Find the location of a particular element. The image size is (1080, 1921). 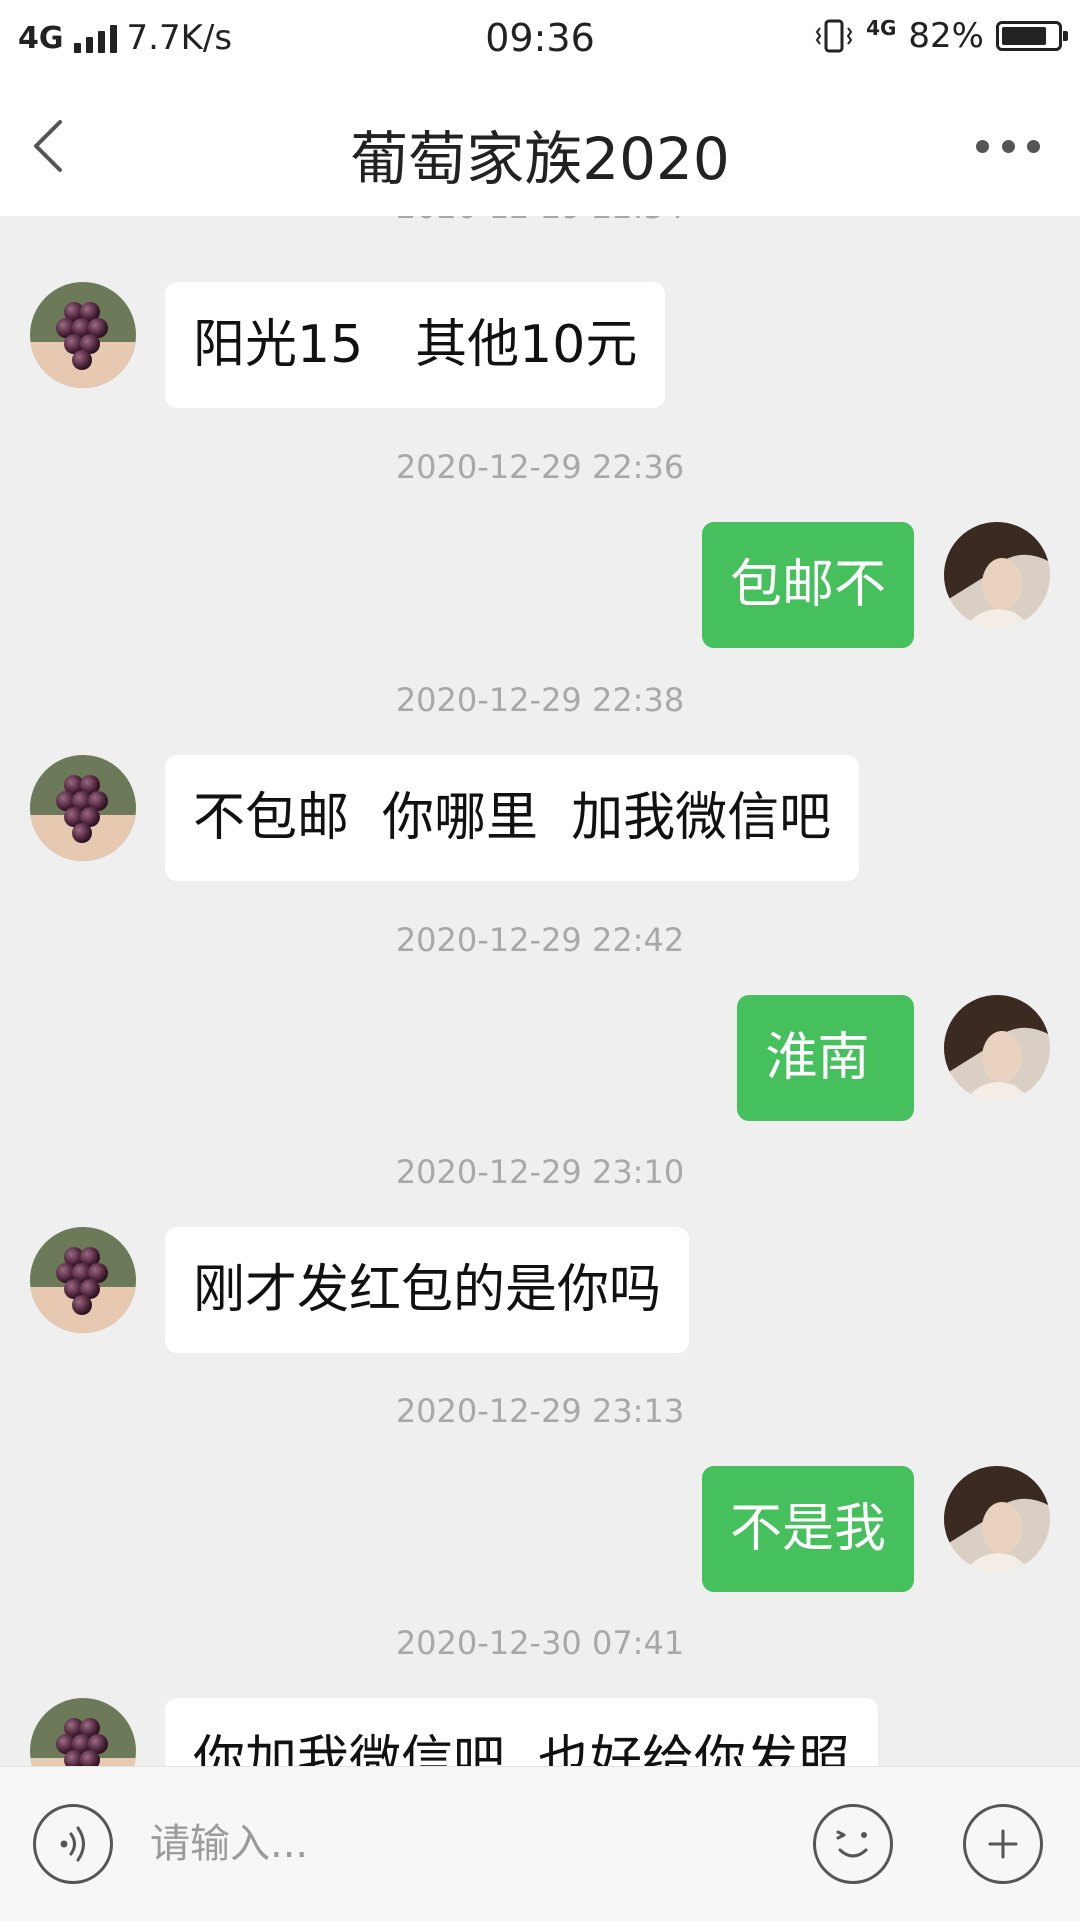

status-bar: 4G 7.7K/s 09:36 4G 82% is located at coordinates (540, 38).